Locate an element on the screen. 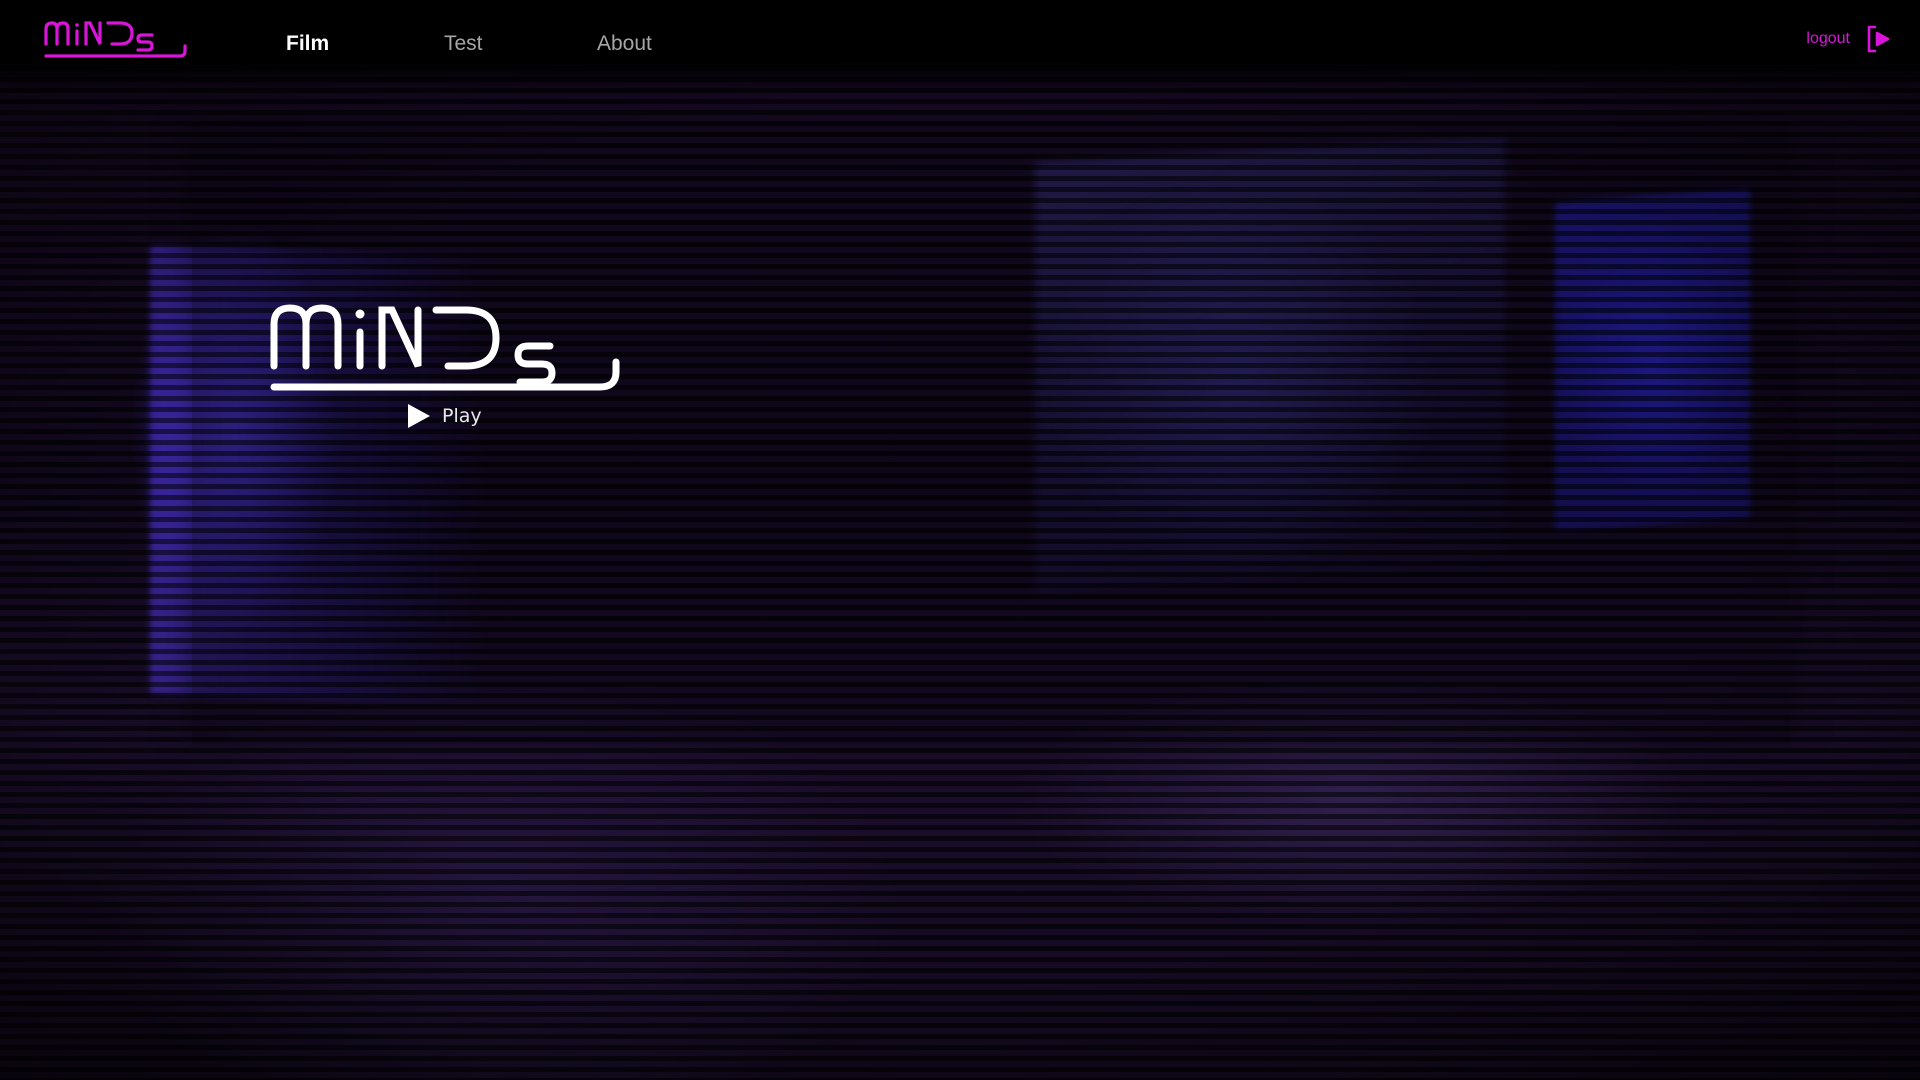 This screenshot has height=1080, width=1920. logout-arrow-icon is located at coordinates (1878, 39).